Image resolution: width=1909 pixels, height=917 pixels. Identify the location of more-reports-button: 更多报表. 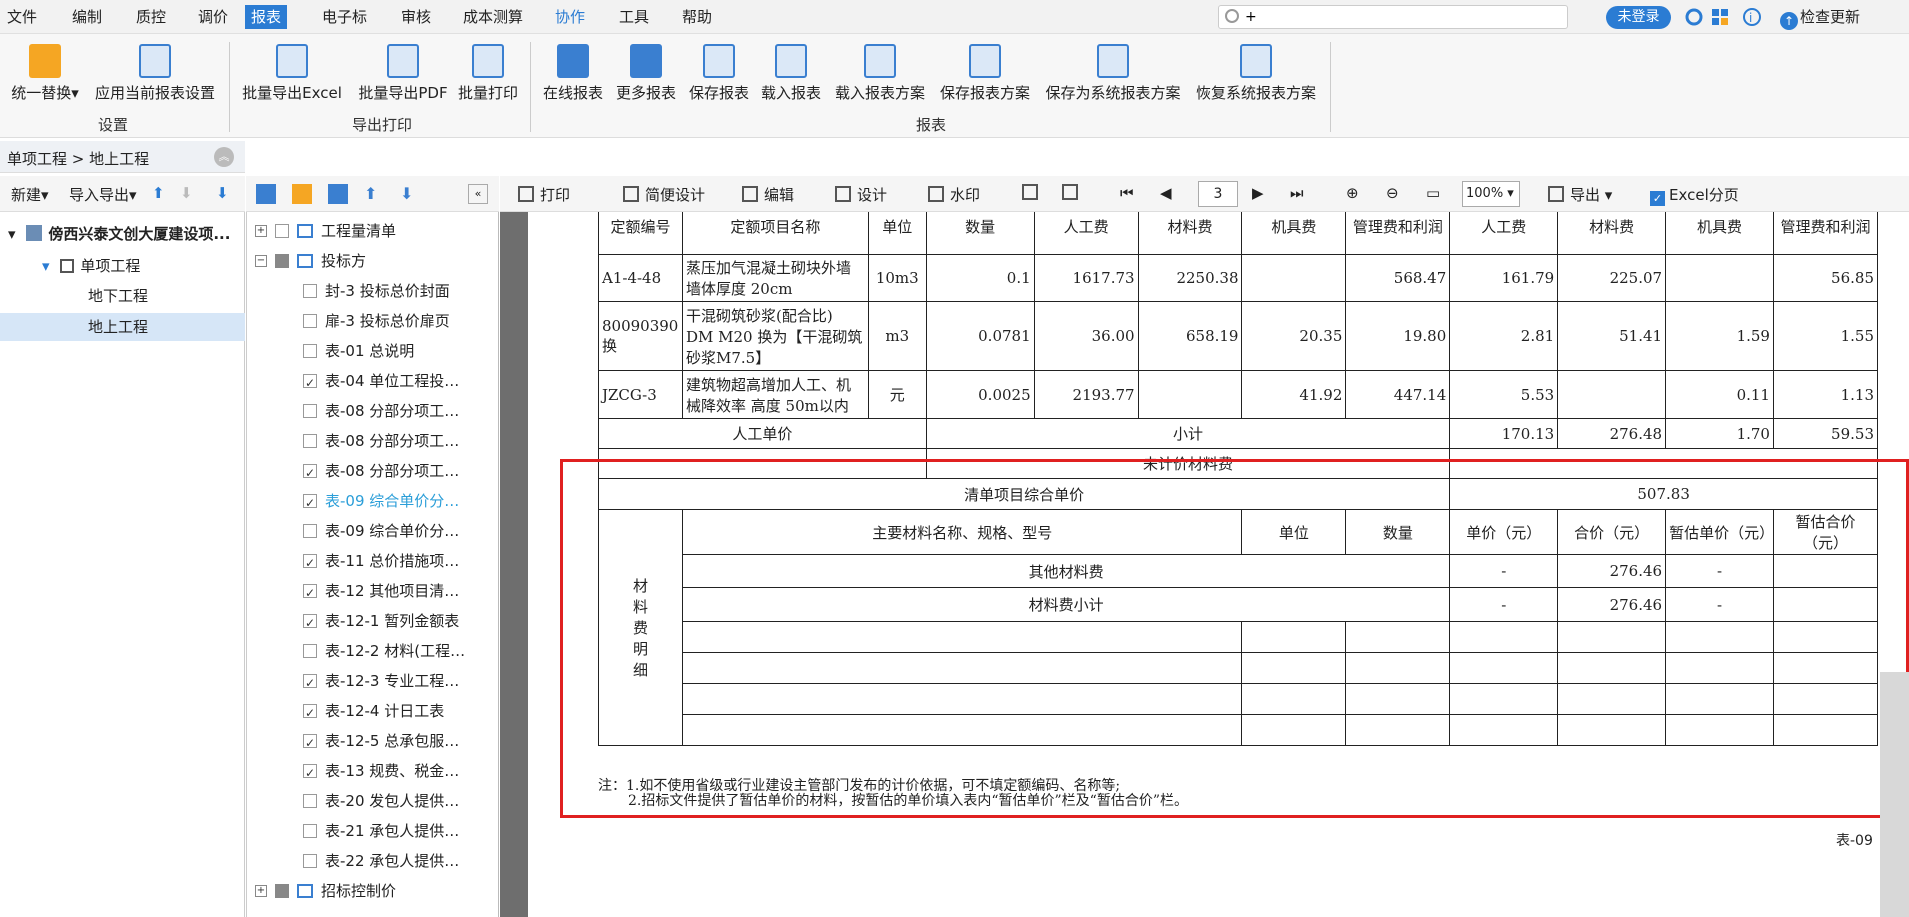
(646, 73).